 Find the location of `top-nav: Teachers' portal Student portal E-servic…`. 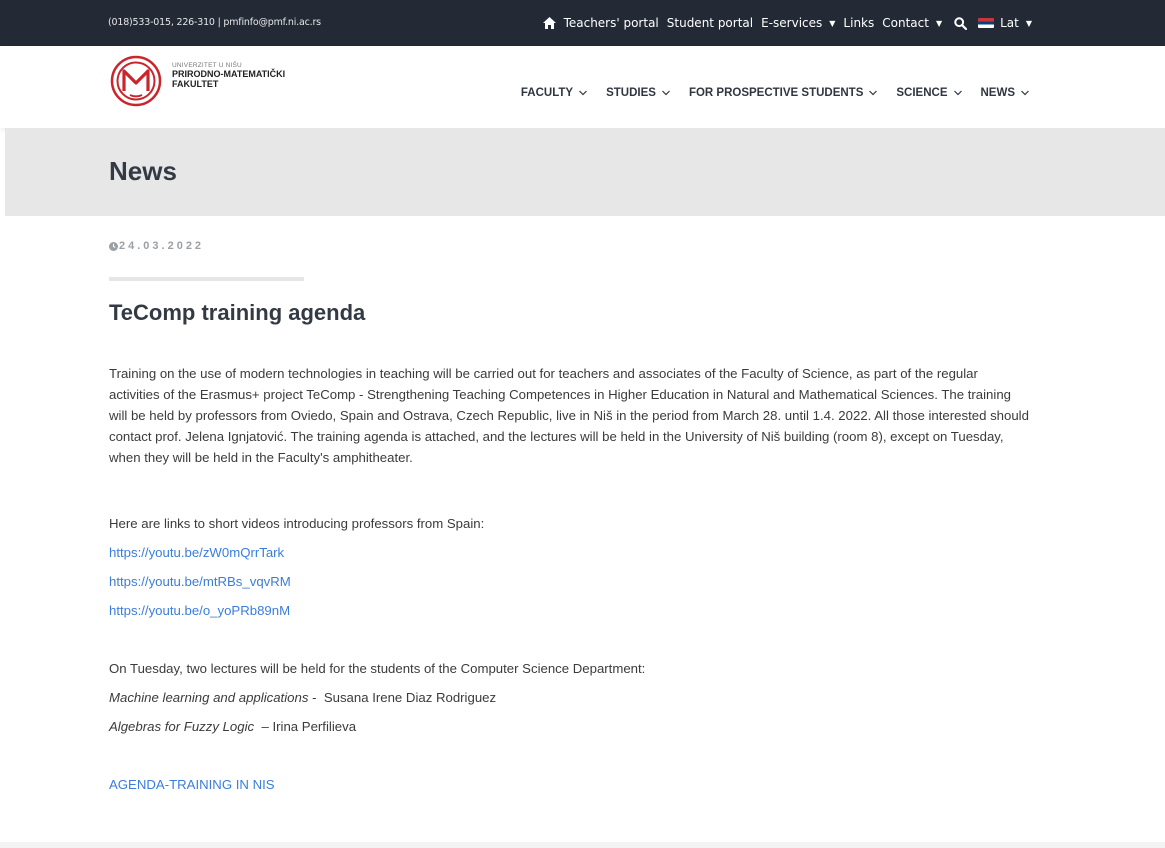

top-nav: Teachers' portal Student portal E-servic… is located at coordinates (783, 23).